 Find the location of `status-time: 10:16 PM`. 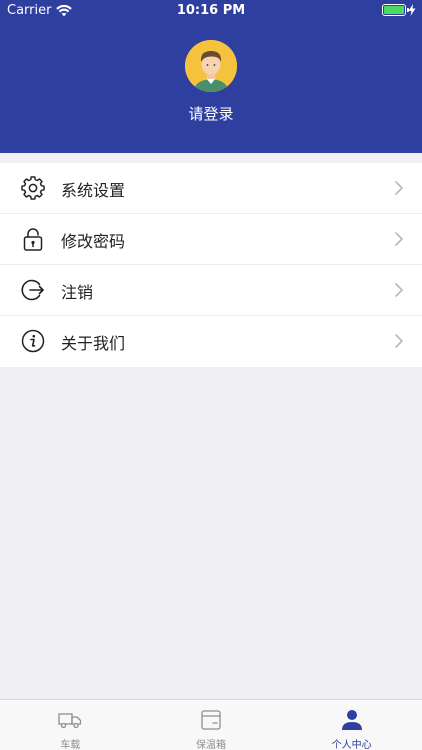

status-time: 10:16 PM is located at coordinates (211, 10).